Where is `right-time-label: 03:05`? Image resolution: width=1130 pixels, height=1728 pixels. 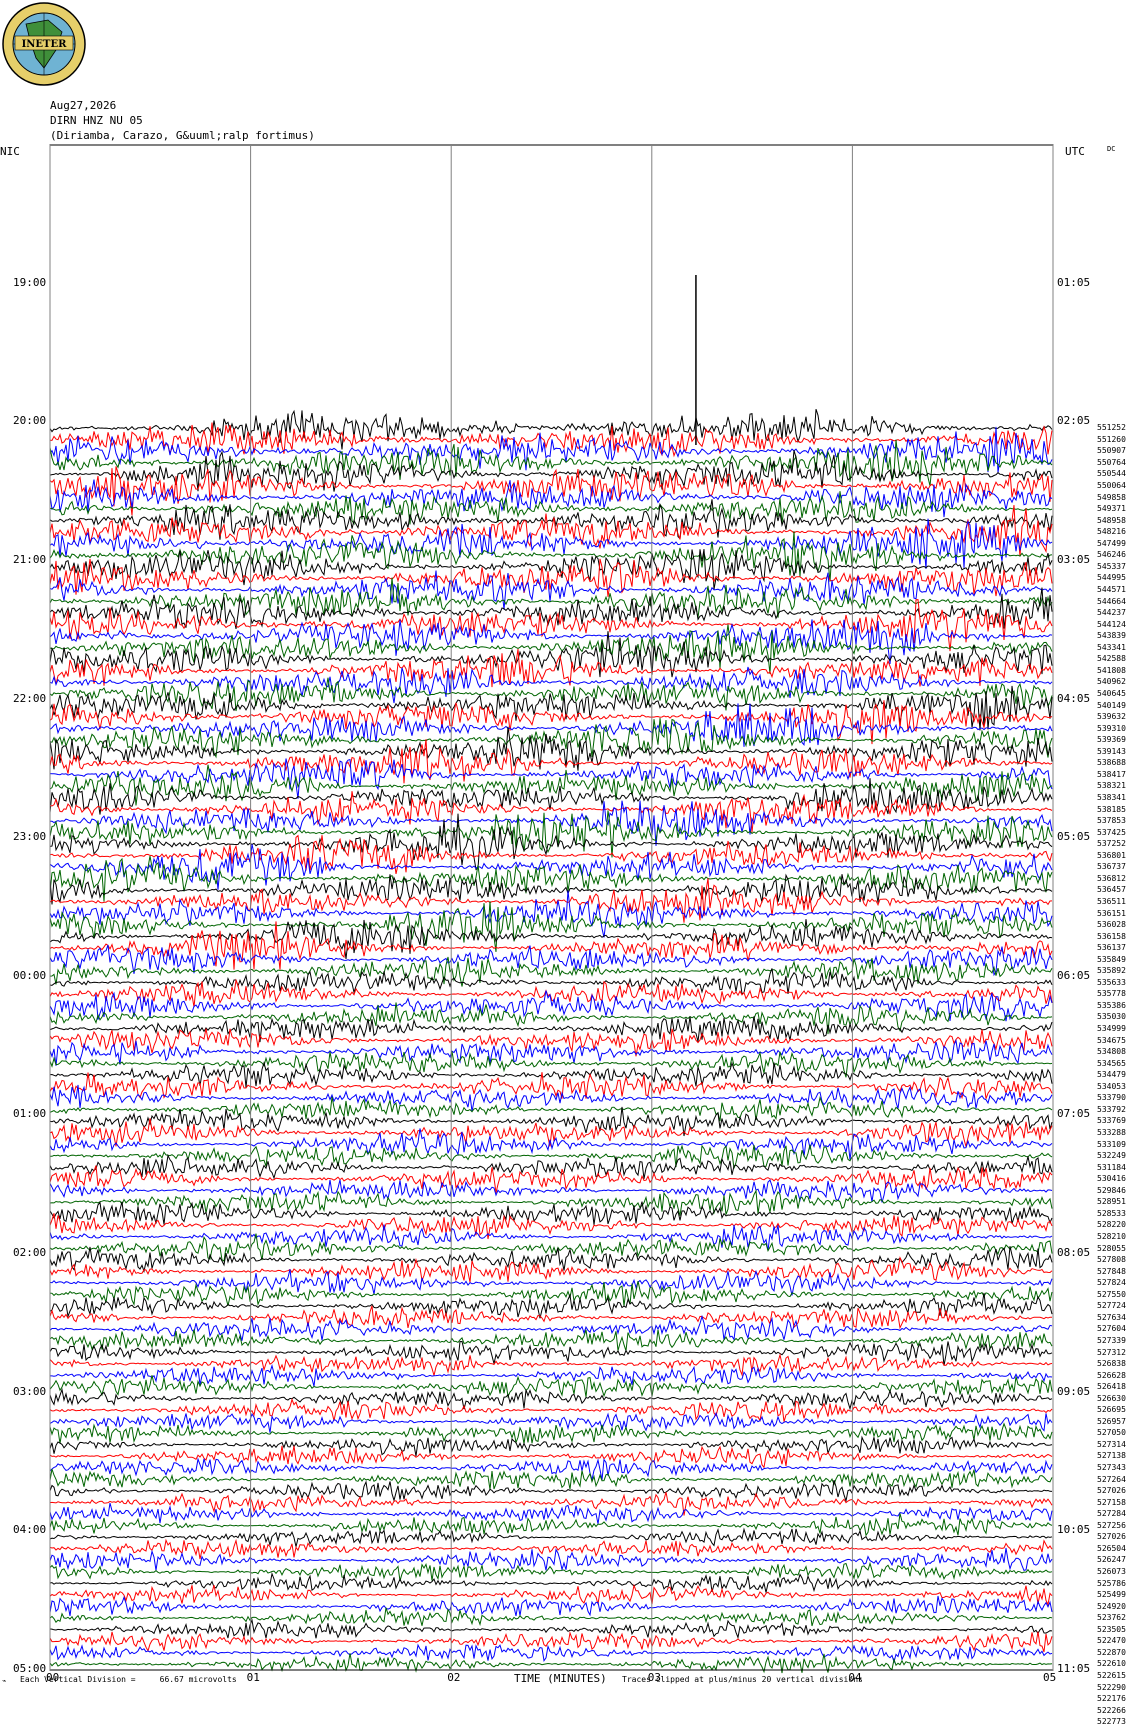
right-time-label: 03:05 is located at coordinates (1074, 559).